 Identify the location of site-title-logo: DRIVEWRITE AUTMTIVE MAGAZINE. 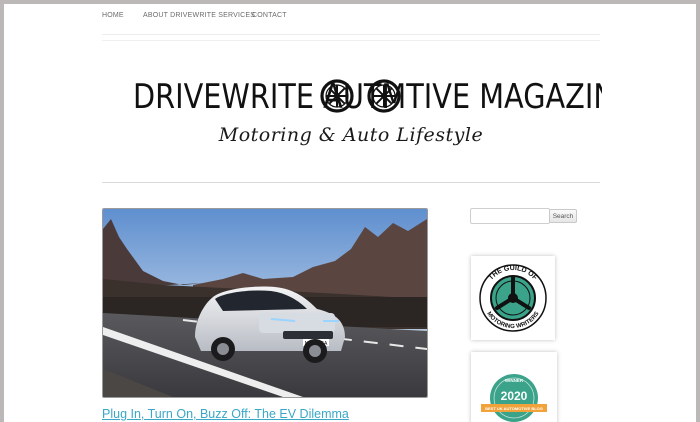
(366, 94).